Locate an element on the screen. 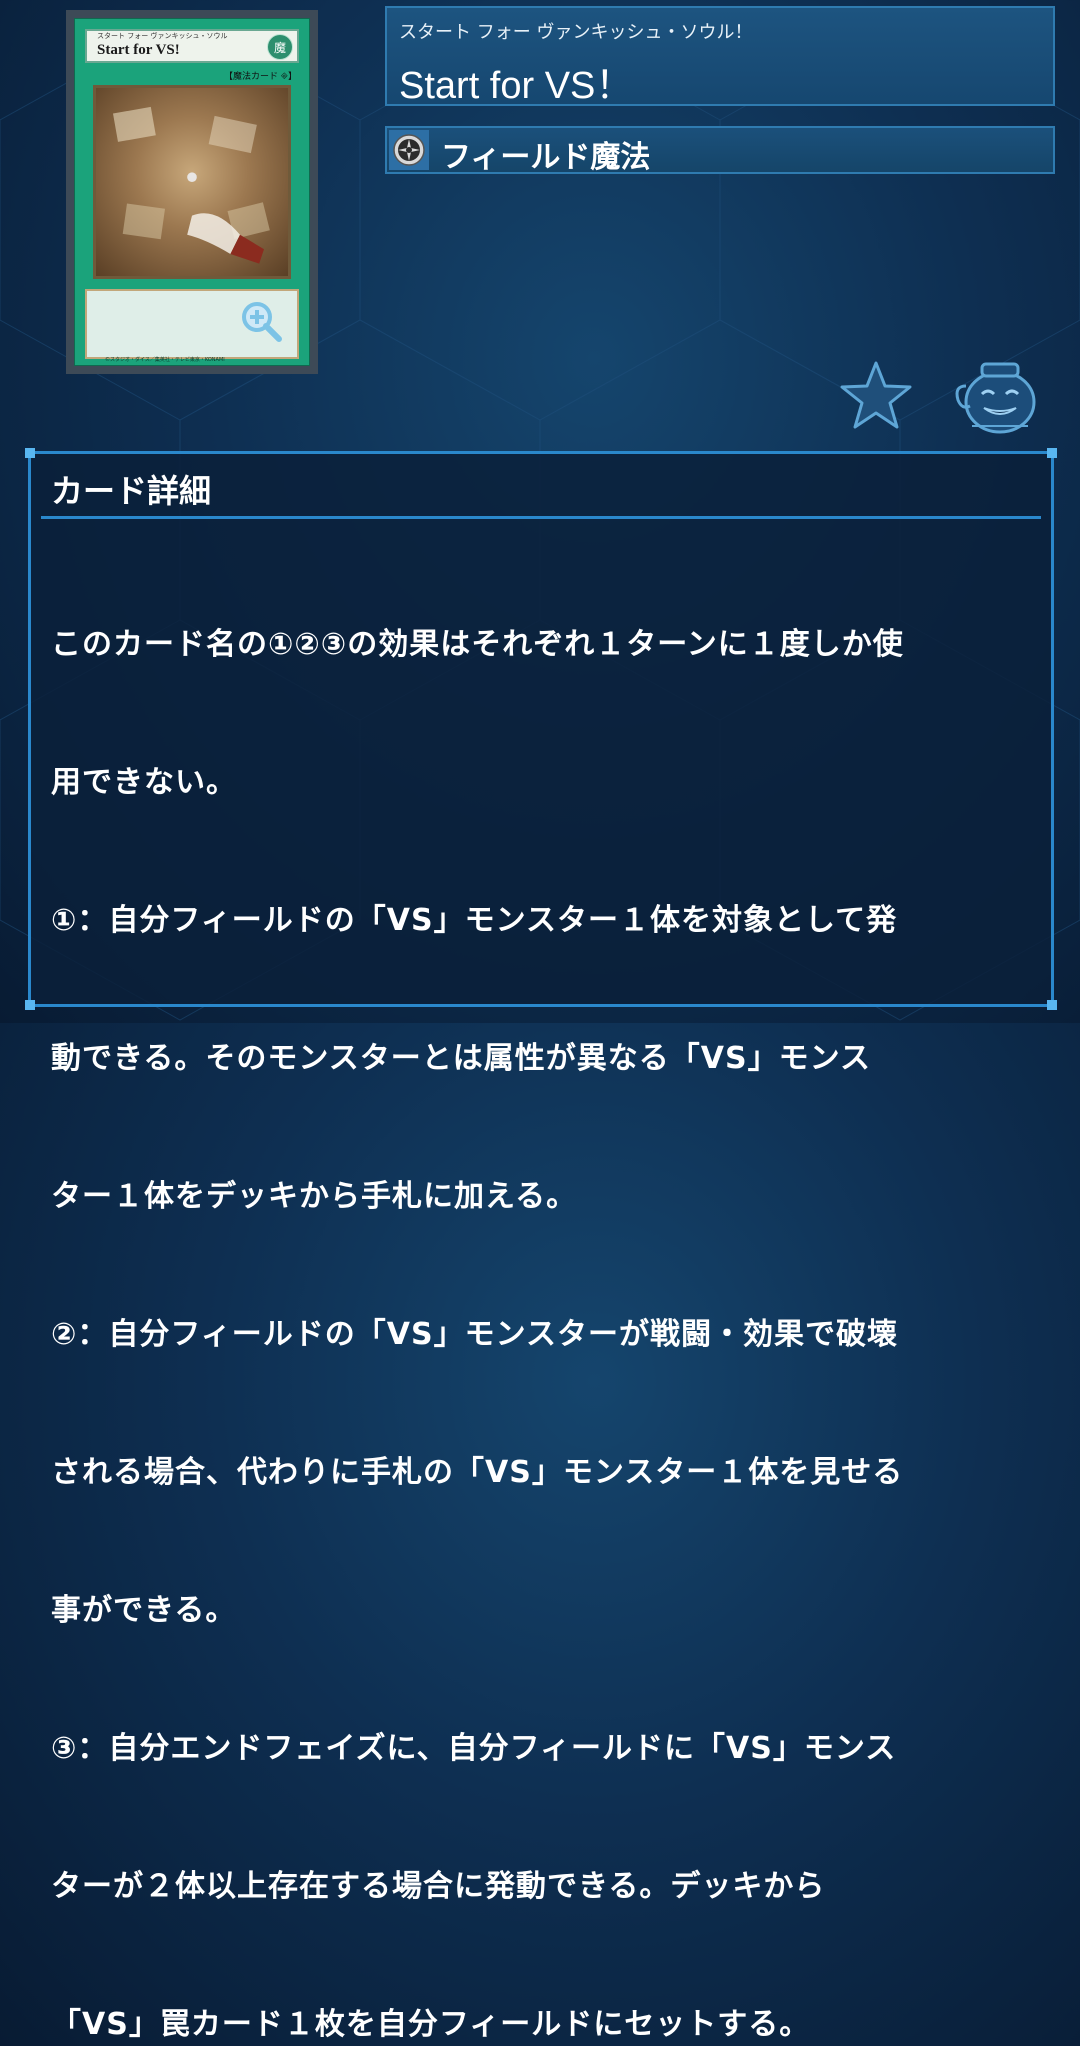  card-type-line: 【魔法カード 🞜】 is located at coordinates (260, 77).